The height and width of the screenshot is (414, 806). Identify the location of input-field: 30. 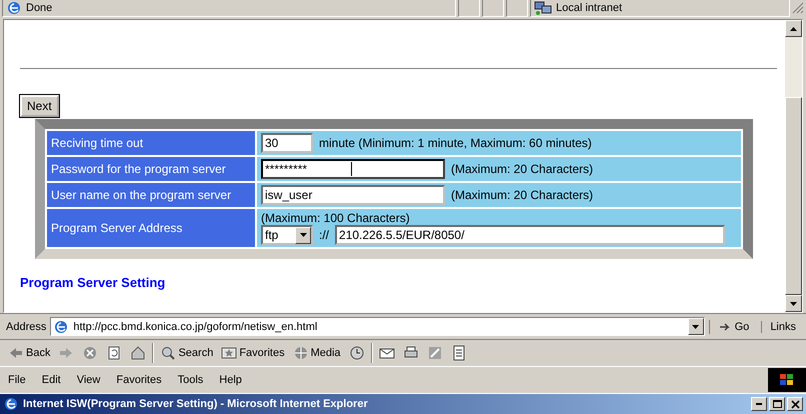
(287, 143).